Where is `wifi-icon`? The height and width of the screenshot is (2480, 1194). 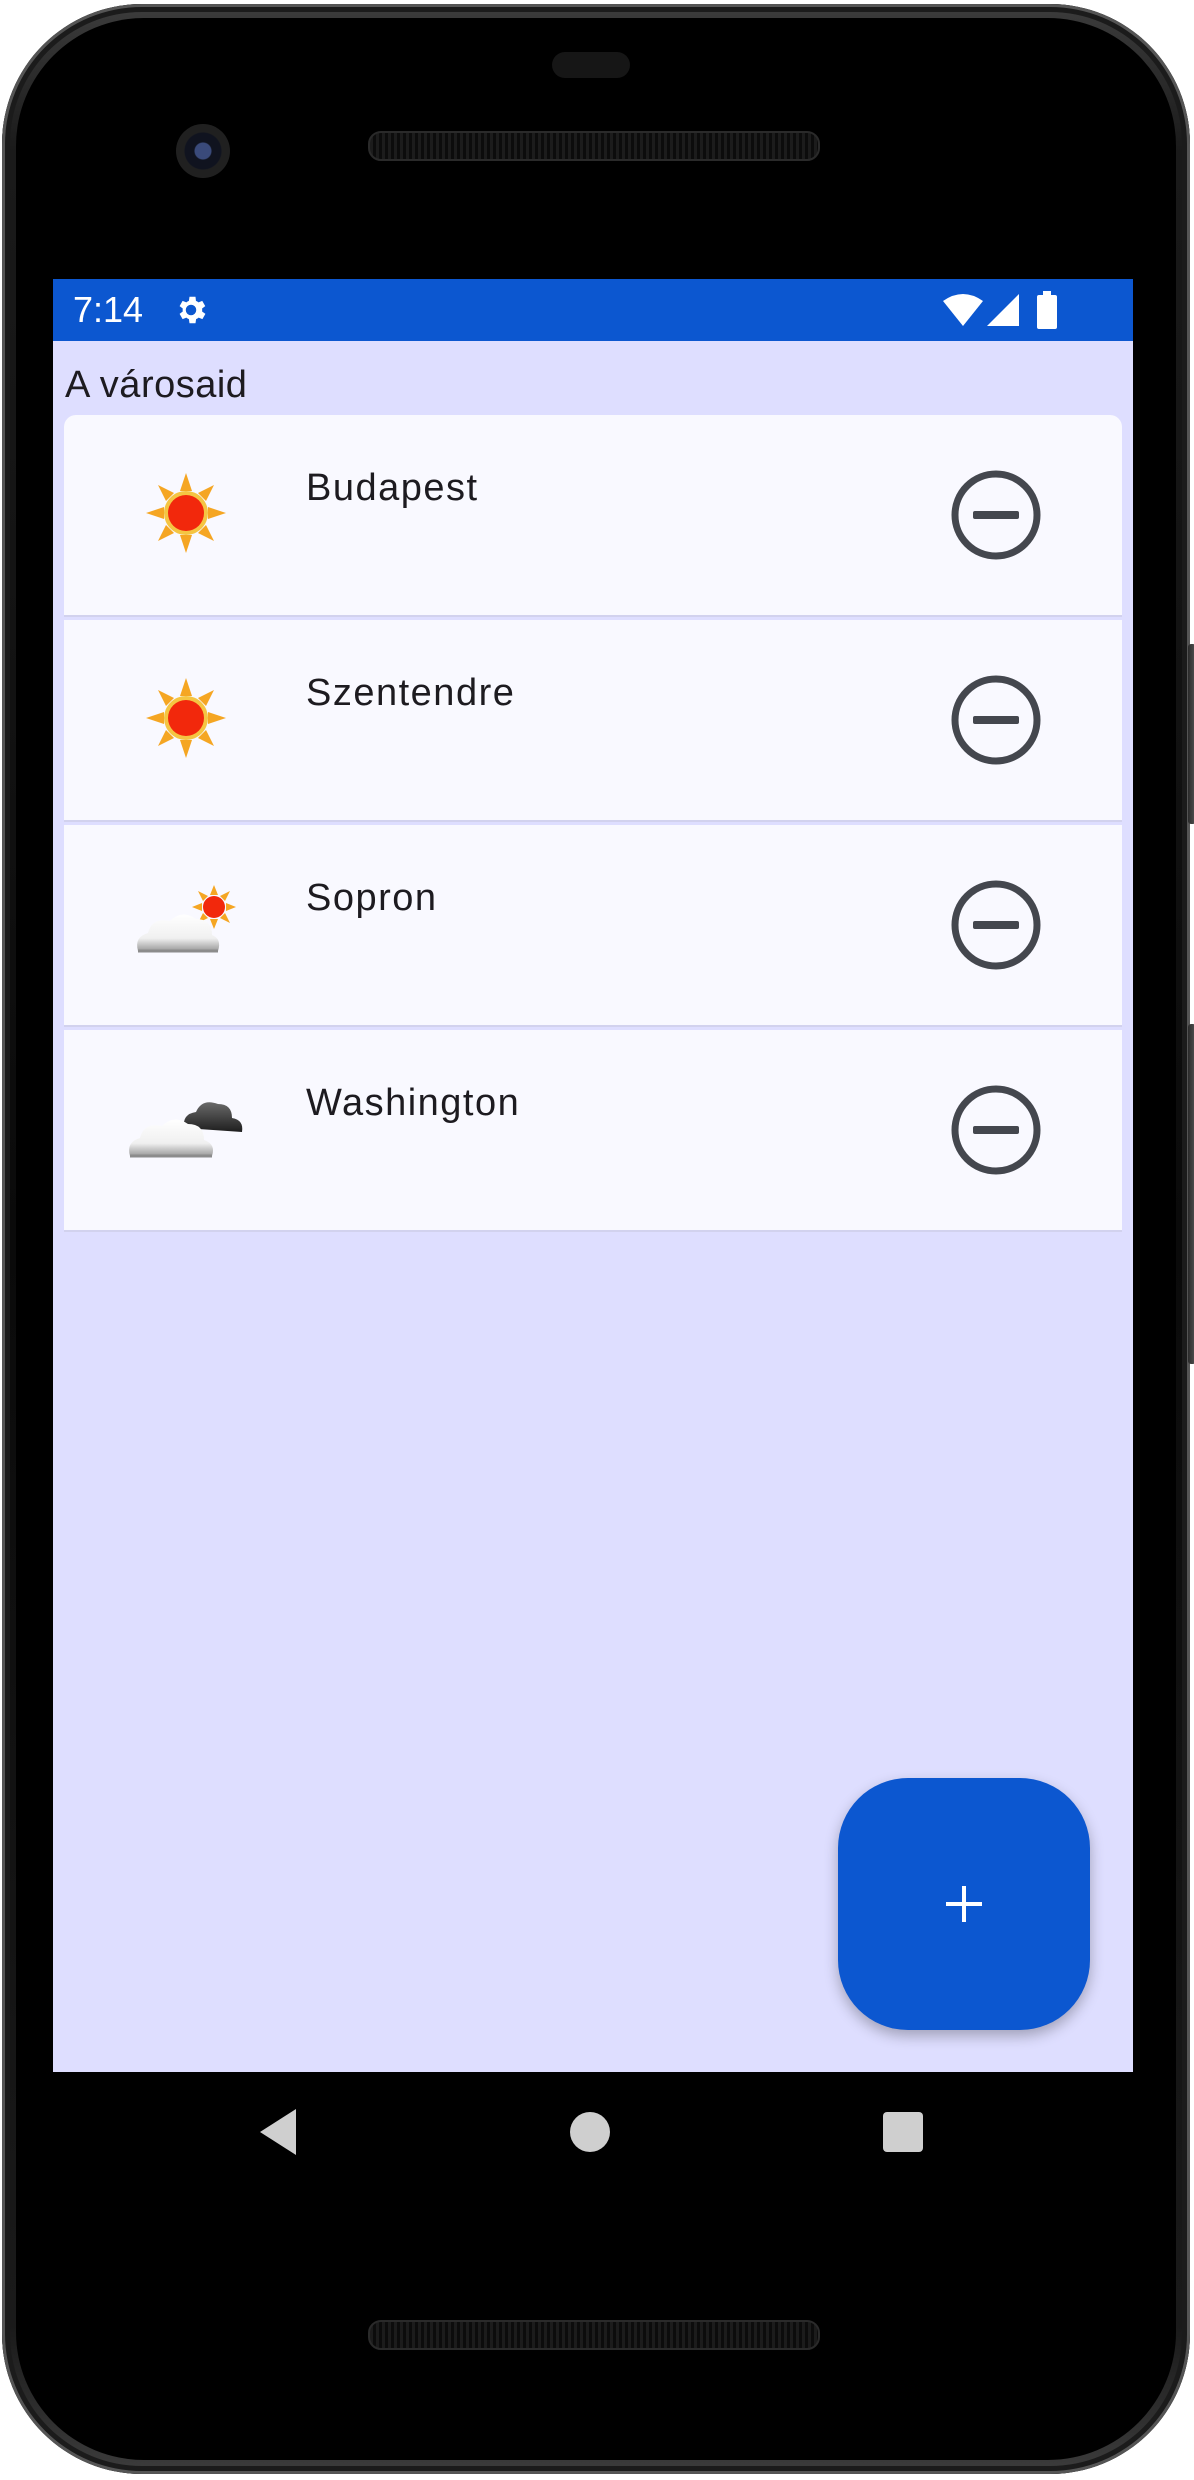 wifi-icon is located at coordinates (963, 310).